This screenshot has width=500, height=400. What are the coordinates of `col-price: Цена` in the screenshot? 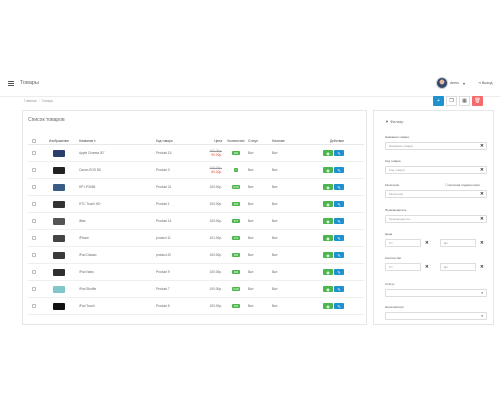 It's located at (214, 141).